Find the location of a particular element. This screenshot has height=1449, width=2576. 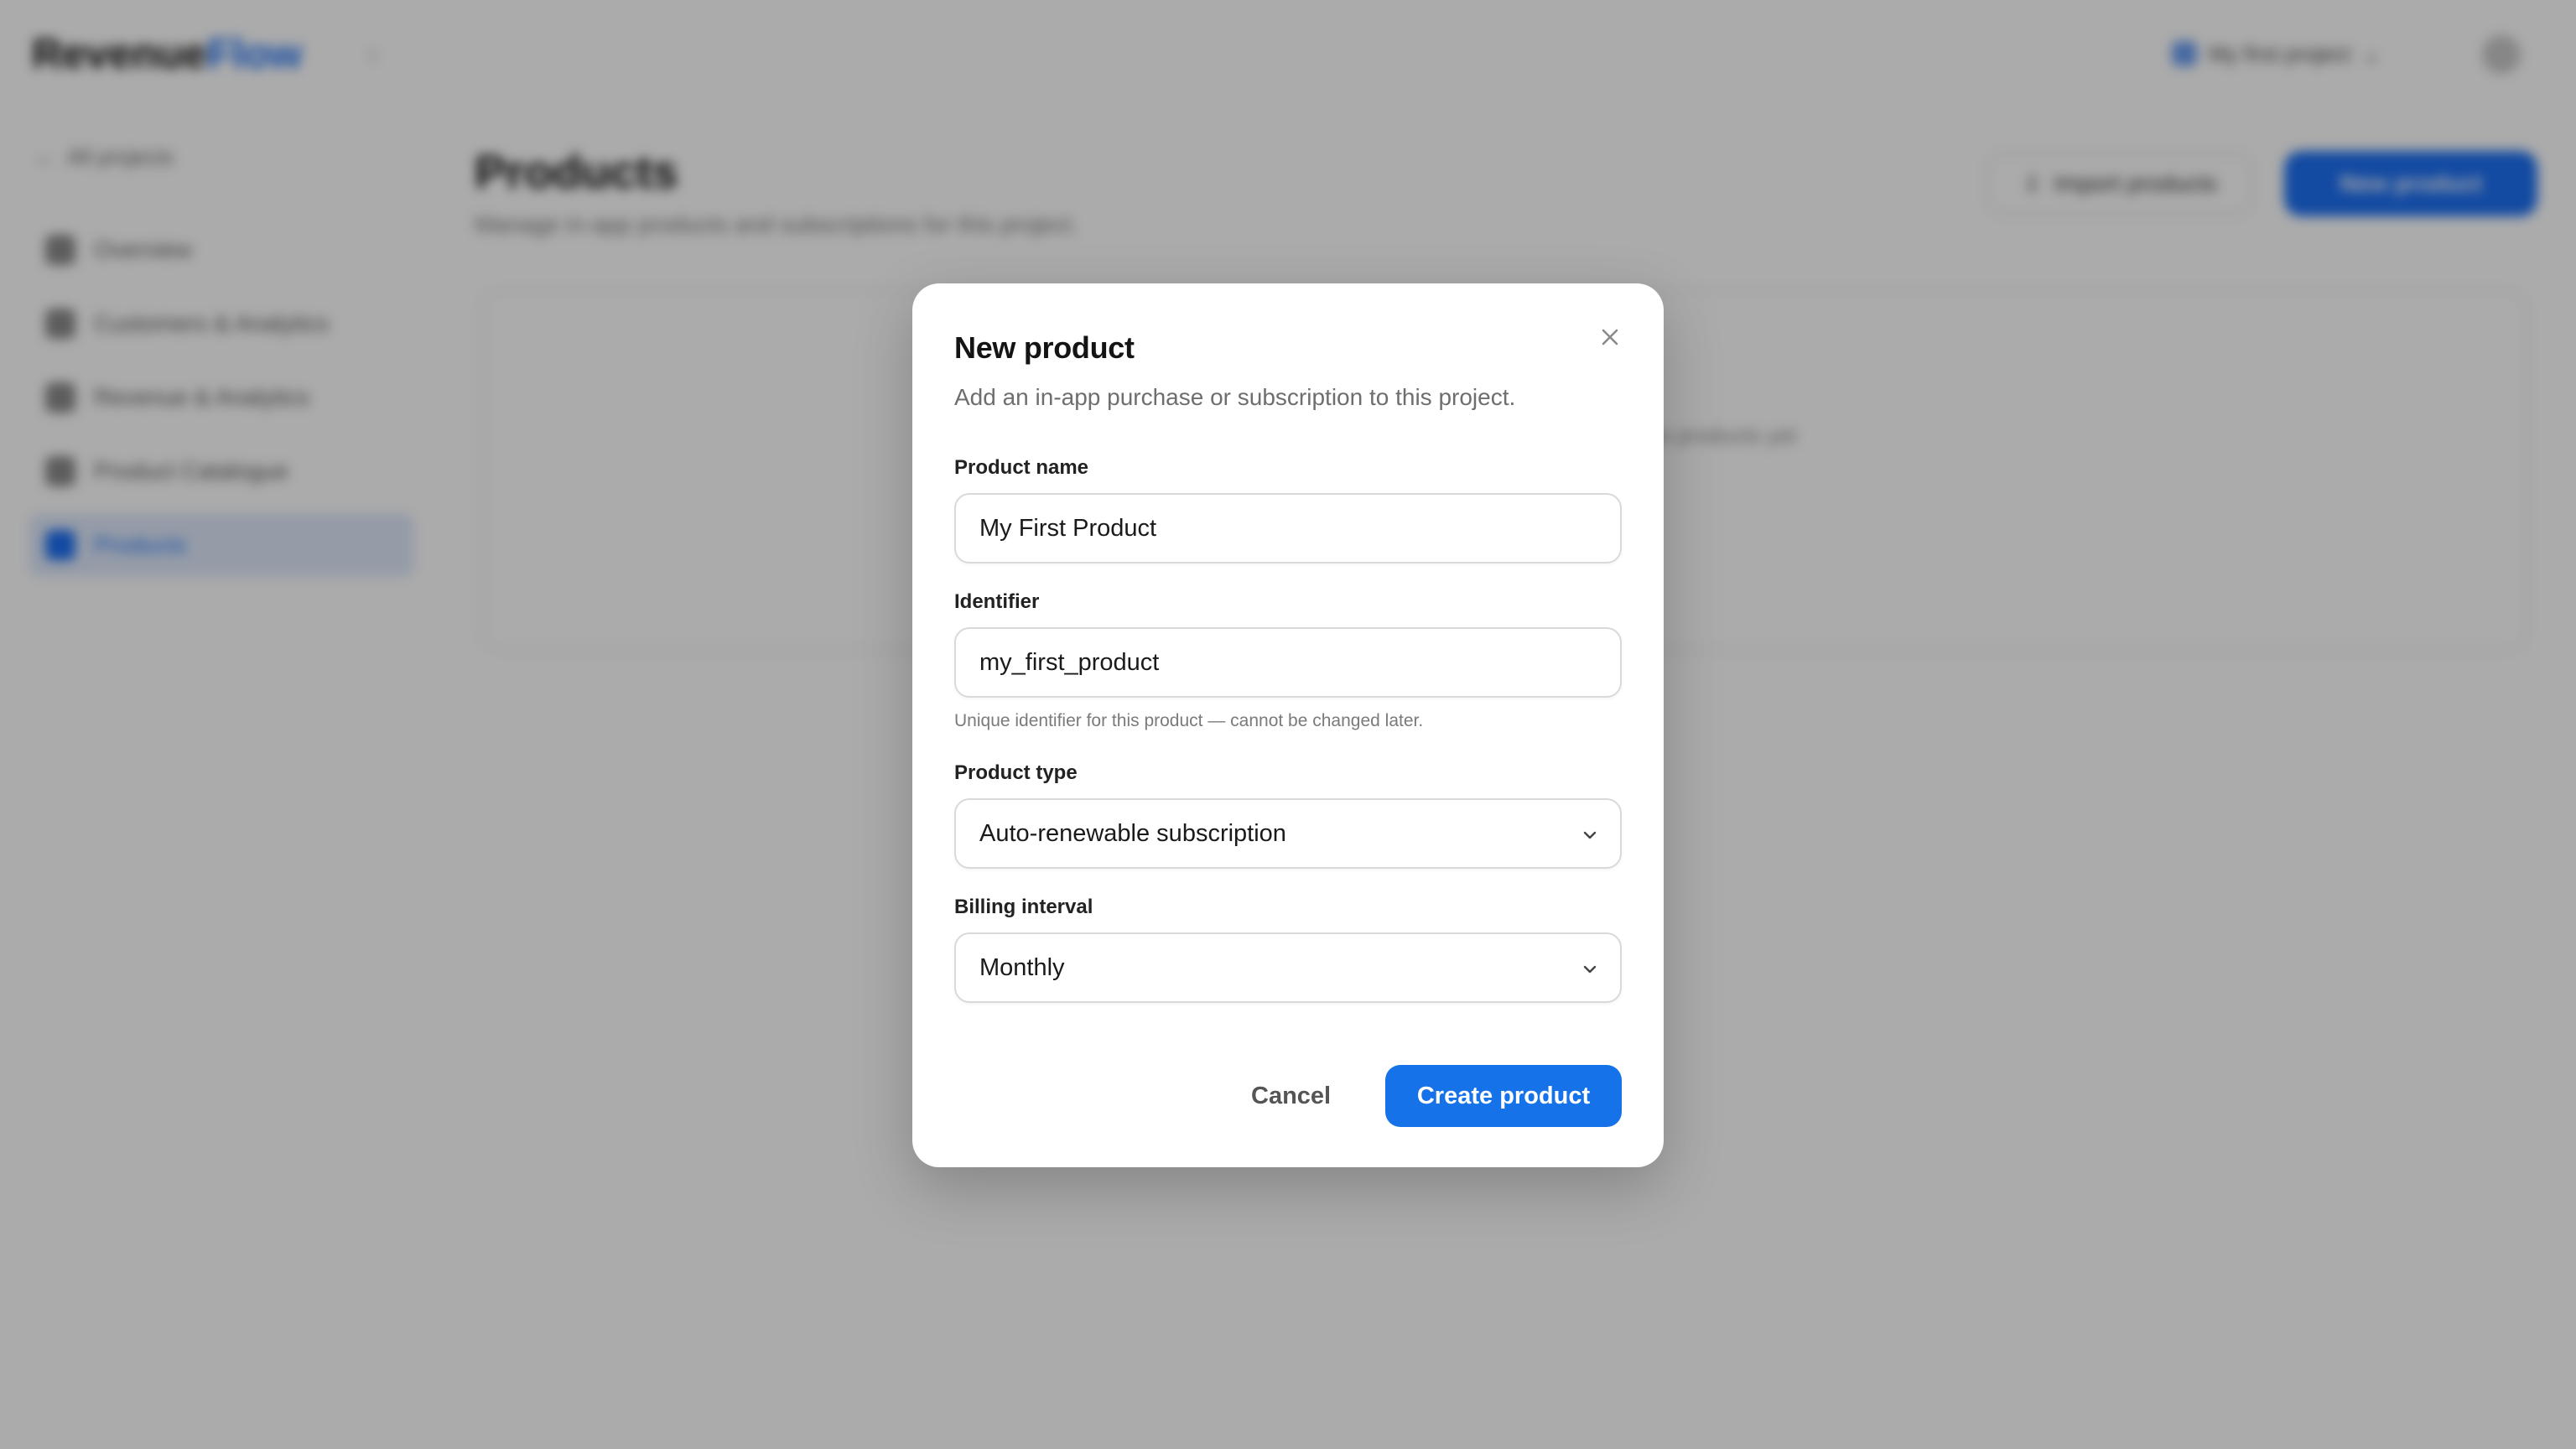

close-button is located at coordinates (1610, 337).